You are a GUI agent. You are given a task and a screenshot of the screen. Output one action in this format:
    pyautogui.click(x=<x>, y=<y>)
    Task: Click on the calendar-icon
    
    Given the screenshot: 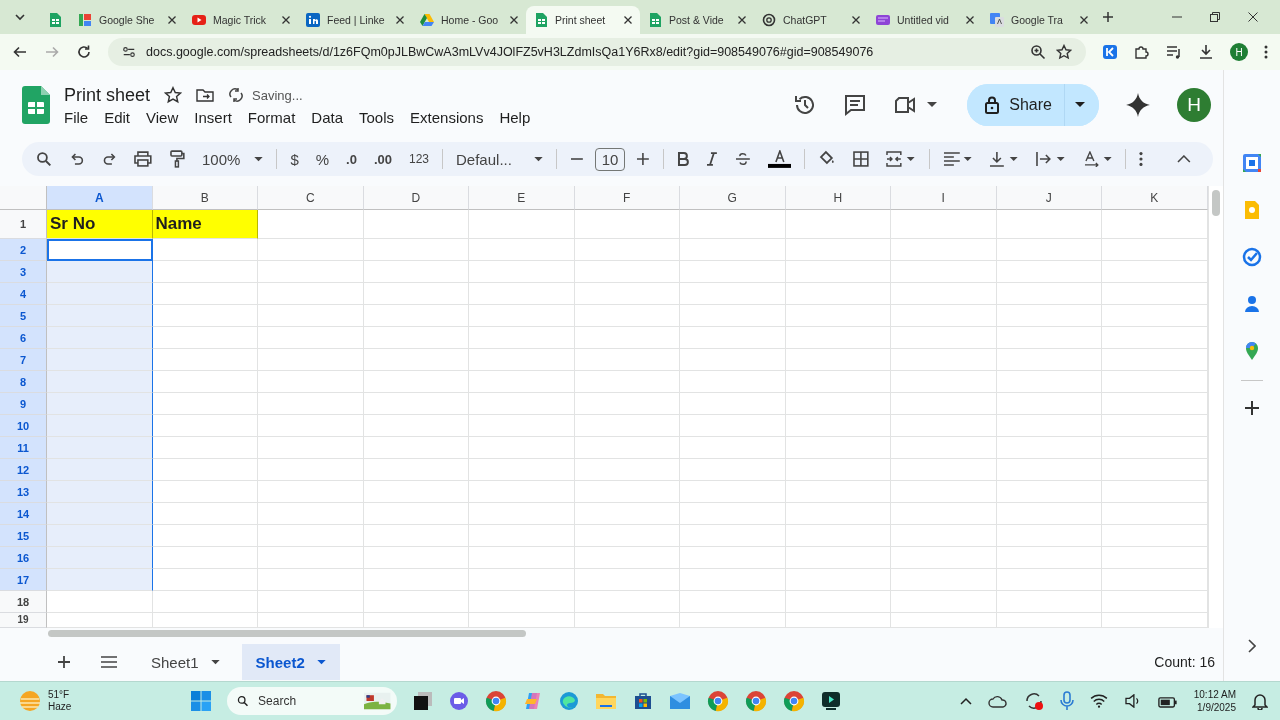 What is the action you would take?
    pyautogui.click(x=1252, y=163)
    